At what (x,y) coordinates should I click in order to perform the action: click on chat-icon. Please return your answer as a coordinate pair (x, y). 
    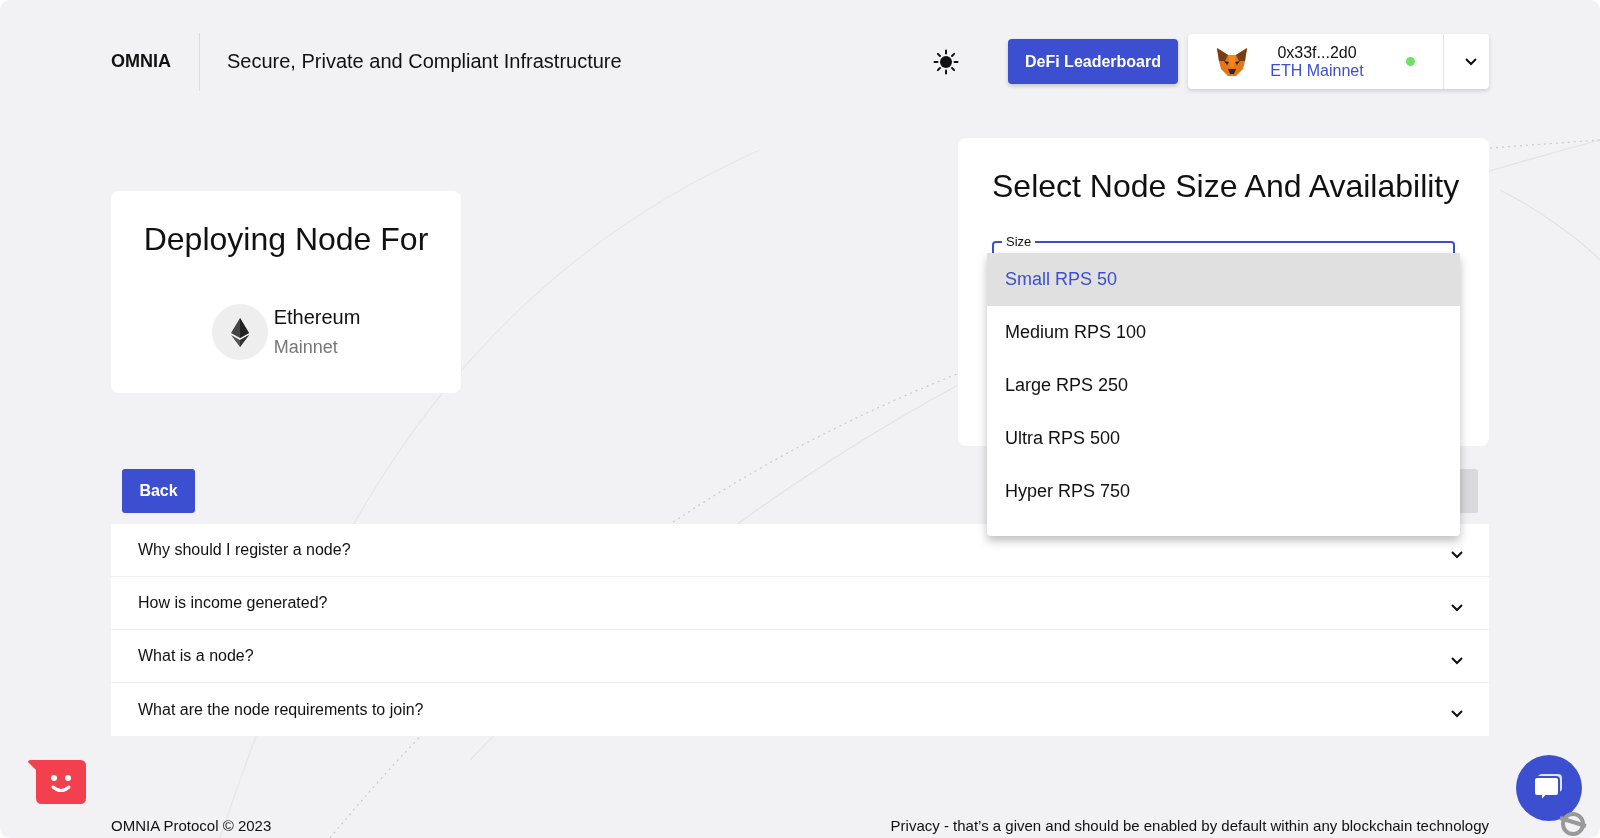
    Looking at the image, I should click on (1549, 788).